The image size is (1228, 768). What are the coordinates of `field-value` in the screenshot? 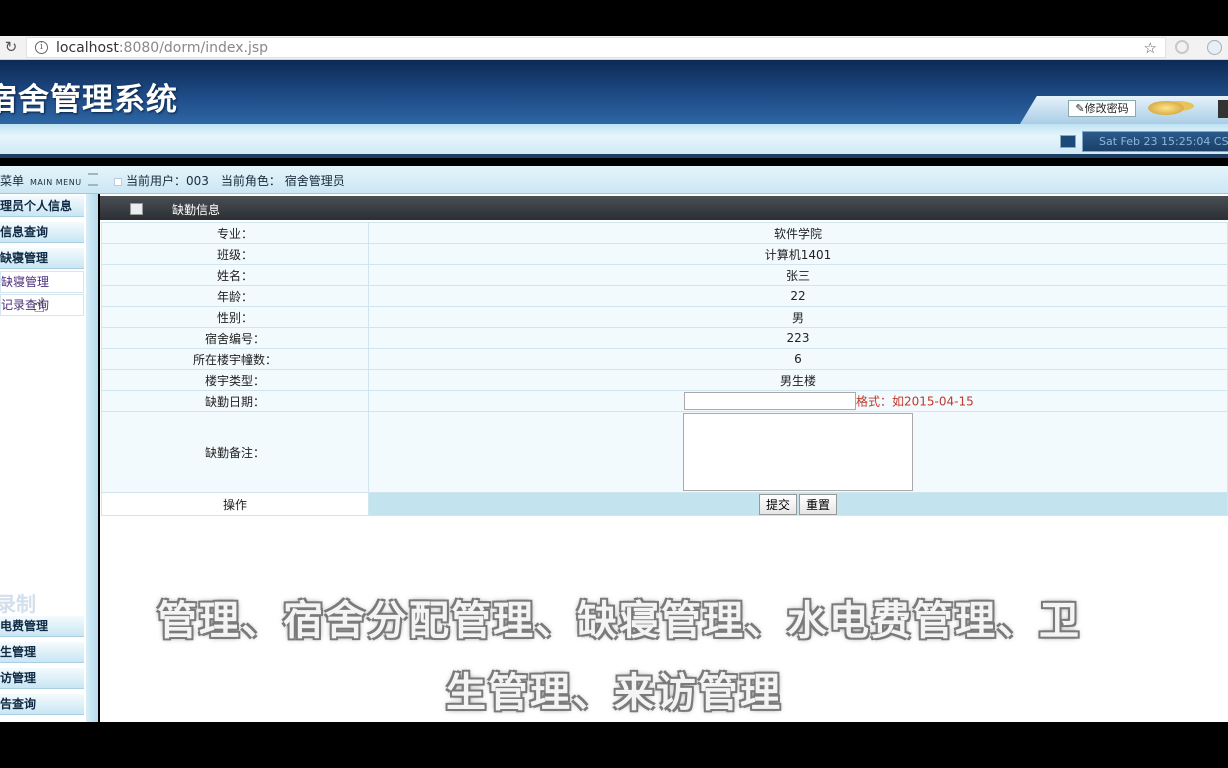 It's located at (798, 452).